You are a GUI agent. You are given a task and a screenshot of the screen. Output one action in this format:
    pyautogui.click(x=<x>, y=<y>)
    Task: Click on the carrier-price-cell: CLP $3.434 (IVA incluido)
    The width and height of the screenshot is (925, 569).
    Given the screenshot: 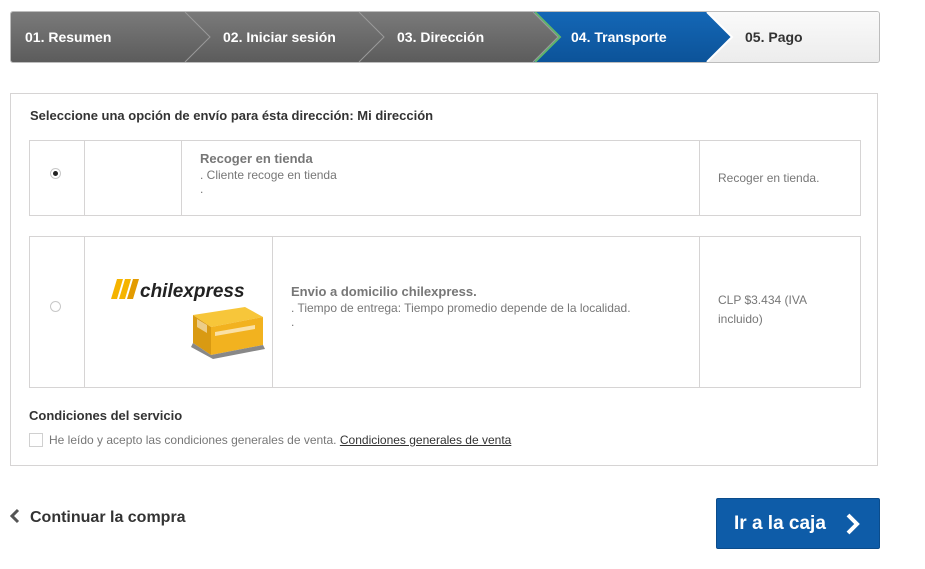 What is the action you would take?
    pyautogui.click(x=779, y=312)
    